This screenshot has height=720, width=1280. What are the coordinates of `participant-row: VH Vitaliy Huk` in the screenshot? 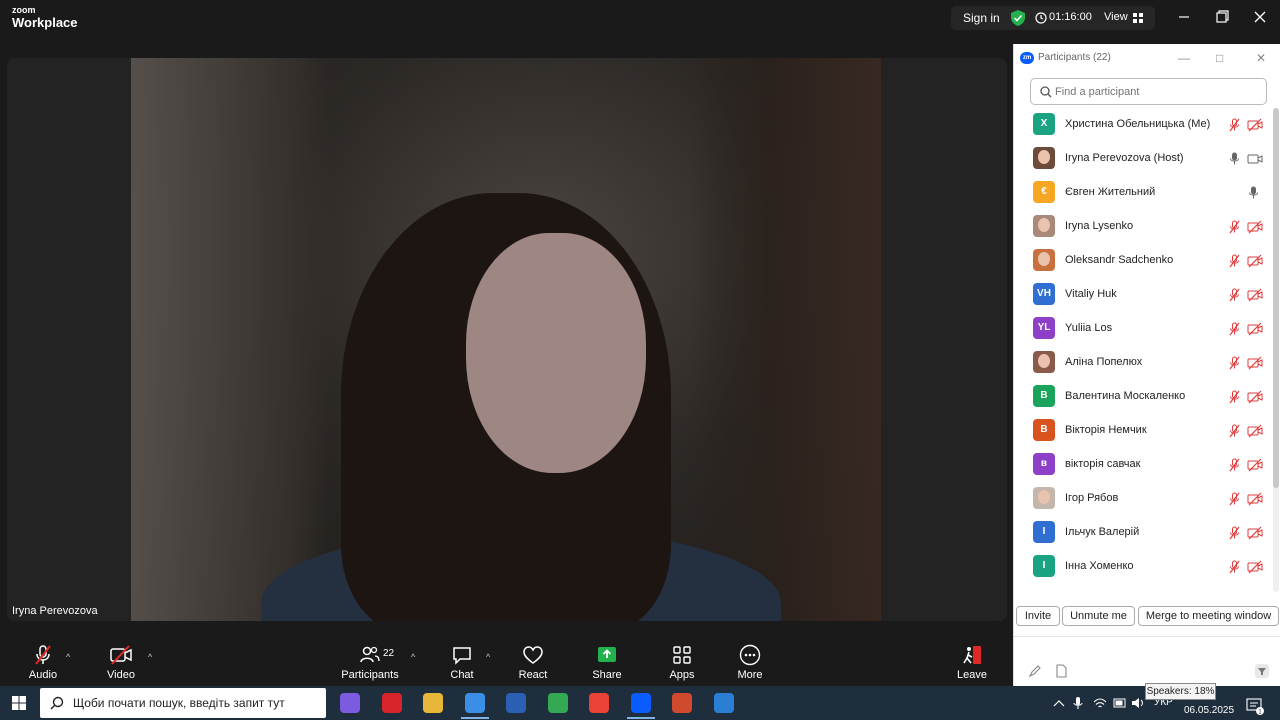 It's located at (1145, 295).